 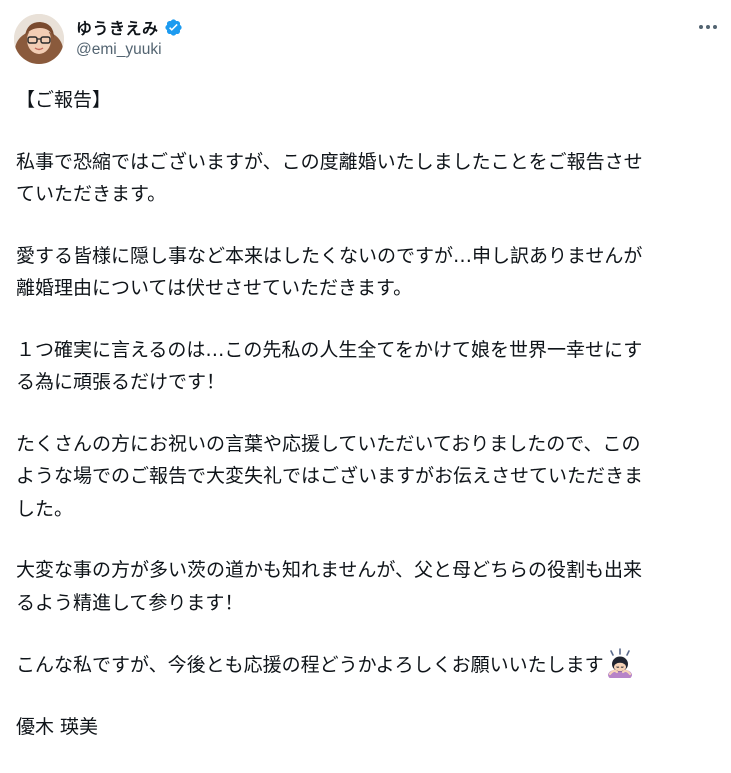 I want to click on avatar, so click(x=39, y=39).